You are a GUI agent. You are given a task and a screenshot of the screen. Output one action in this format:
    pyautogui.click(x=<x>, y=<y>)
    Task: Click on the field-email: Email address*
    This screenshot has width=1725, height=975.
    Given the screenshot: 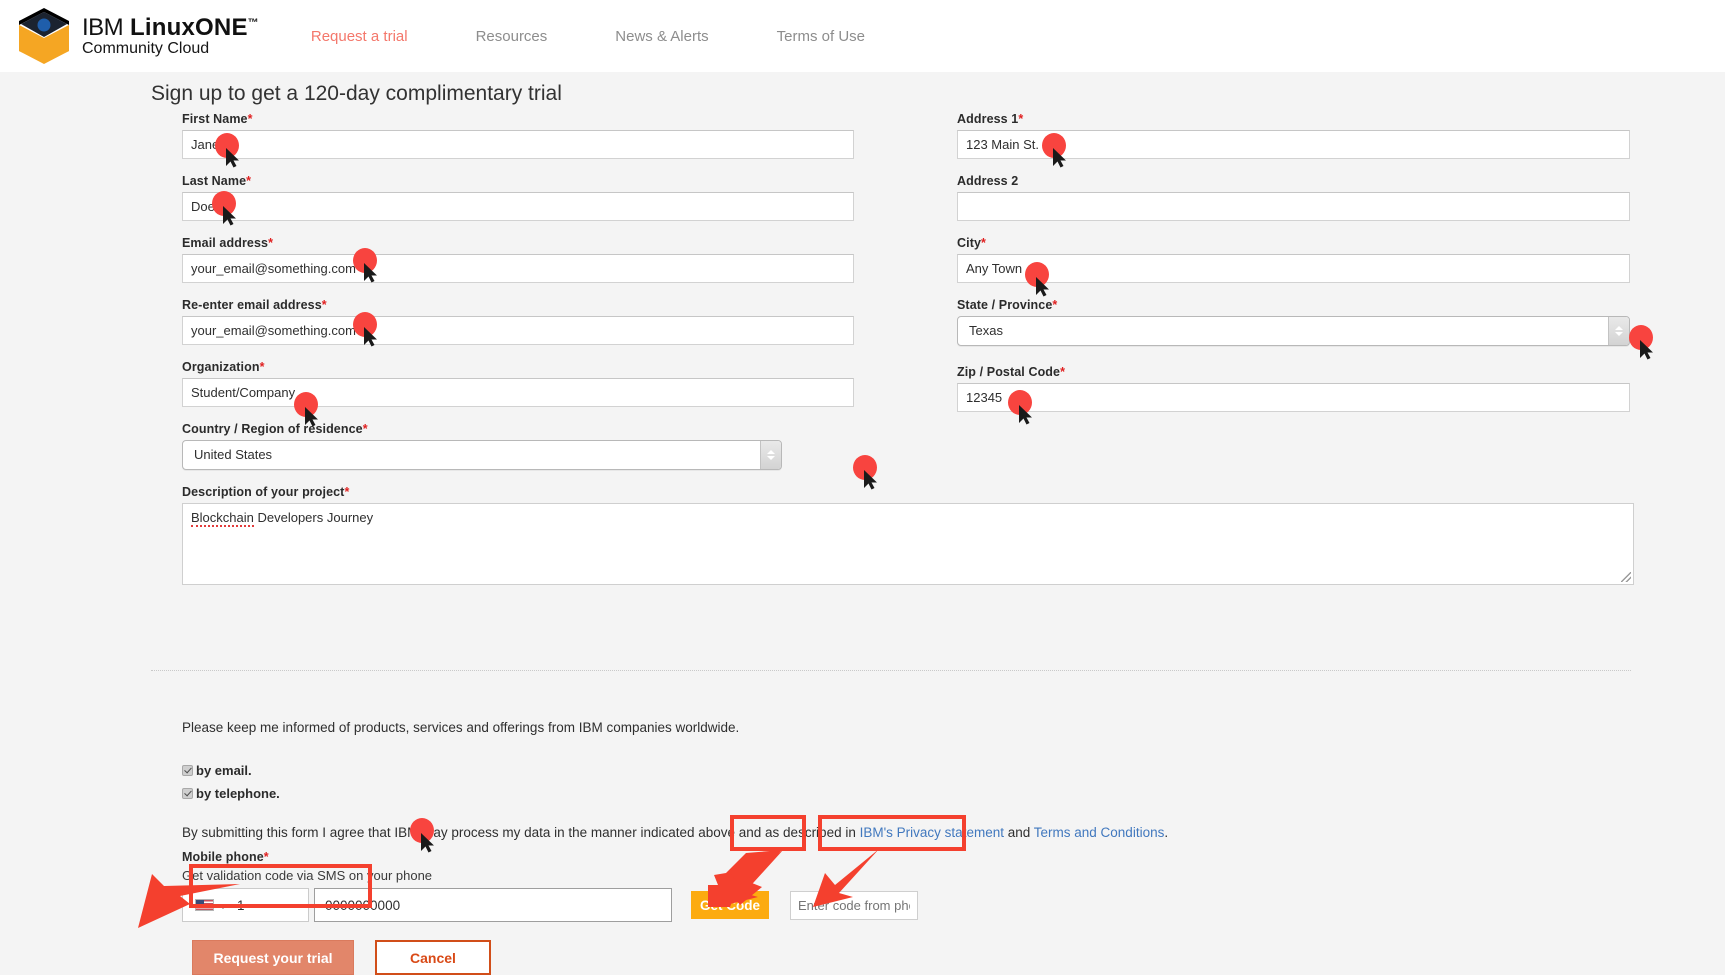 What is the action you would take?
    pyautogui.click(x=518, y=259)
    